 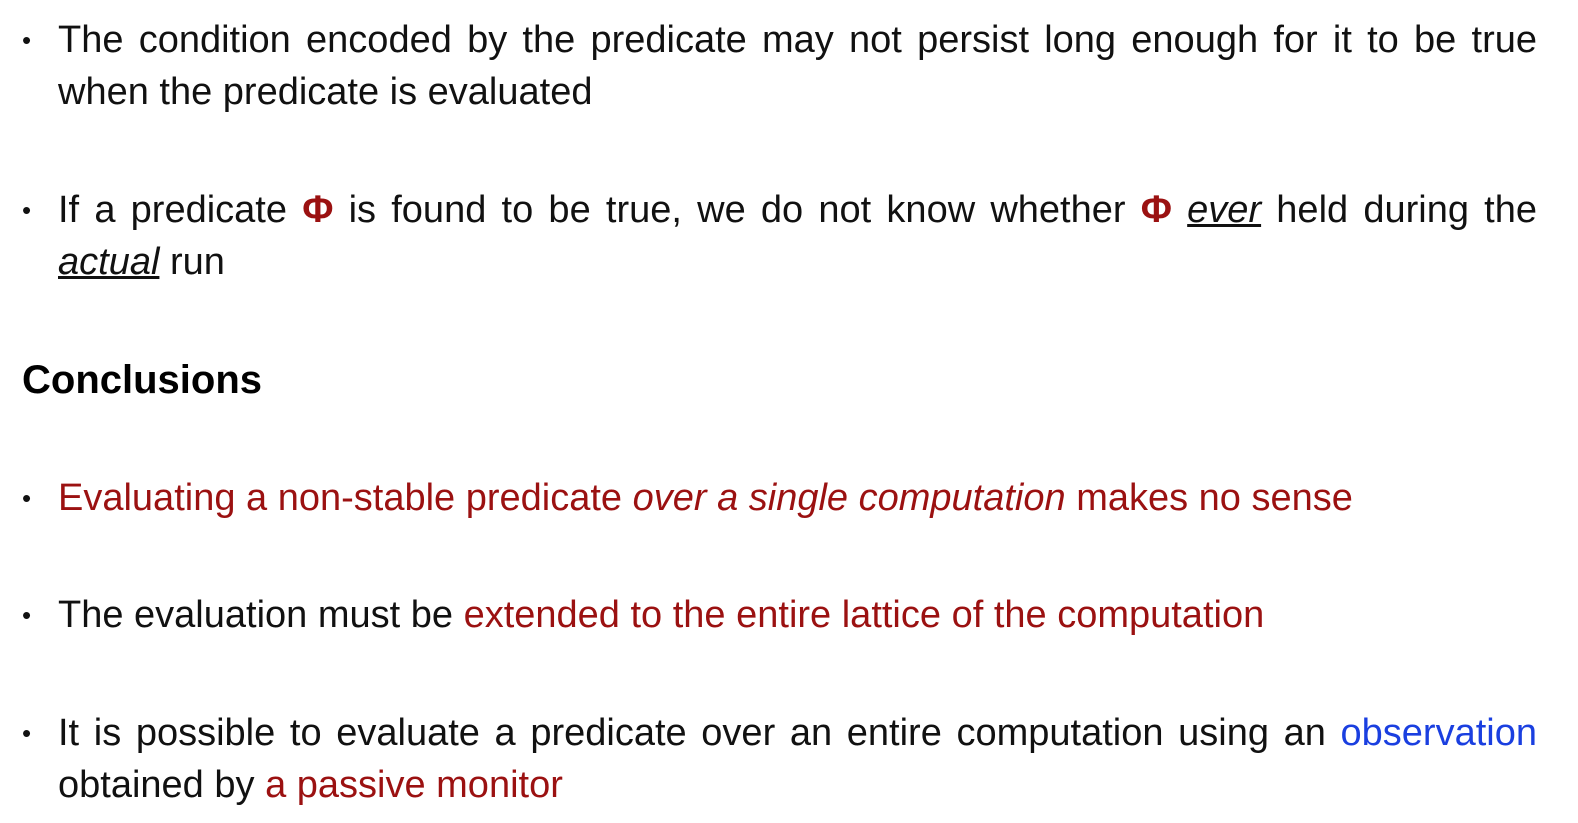 What do you see at coordinates (1224, 210) in the screenshot?
I see `emphasis-ever: ever` at bounding box center [1224, 210].